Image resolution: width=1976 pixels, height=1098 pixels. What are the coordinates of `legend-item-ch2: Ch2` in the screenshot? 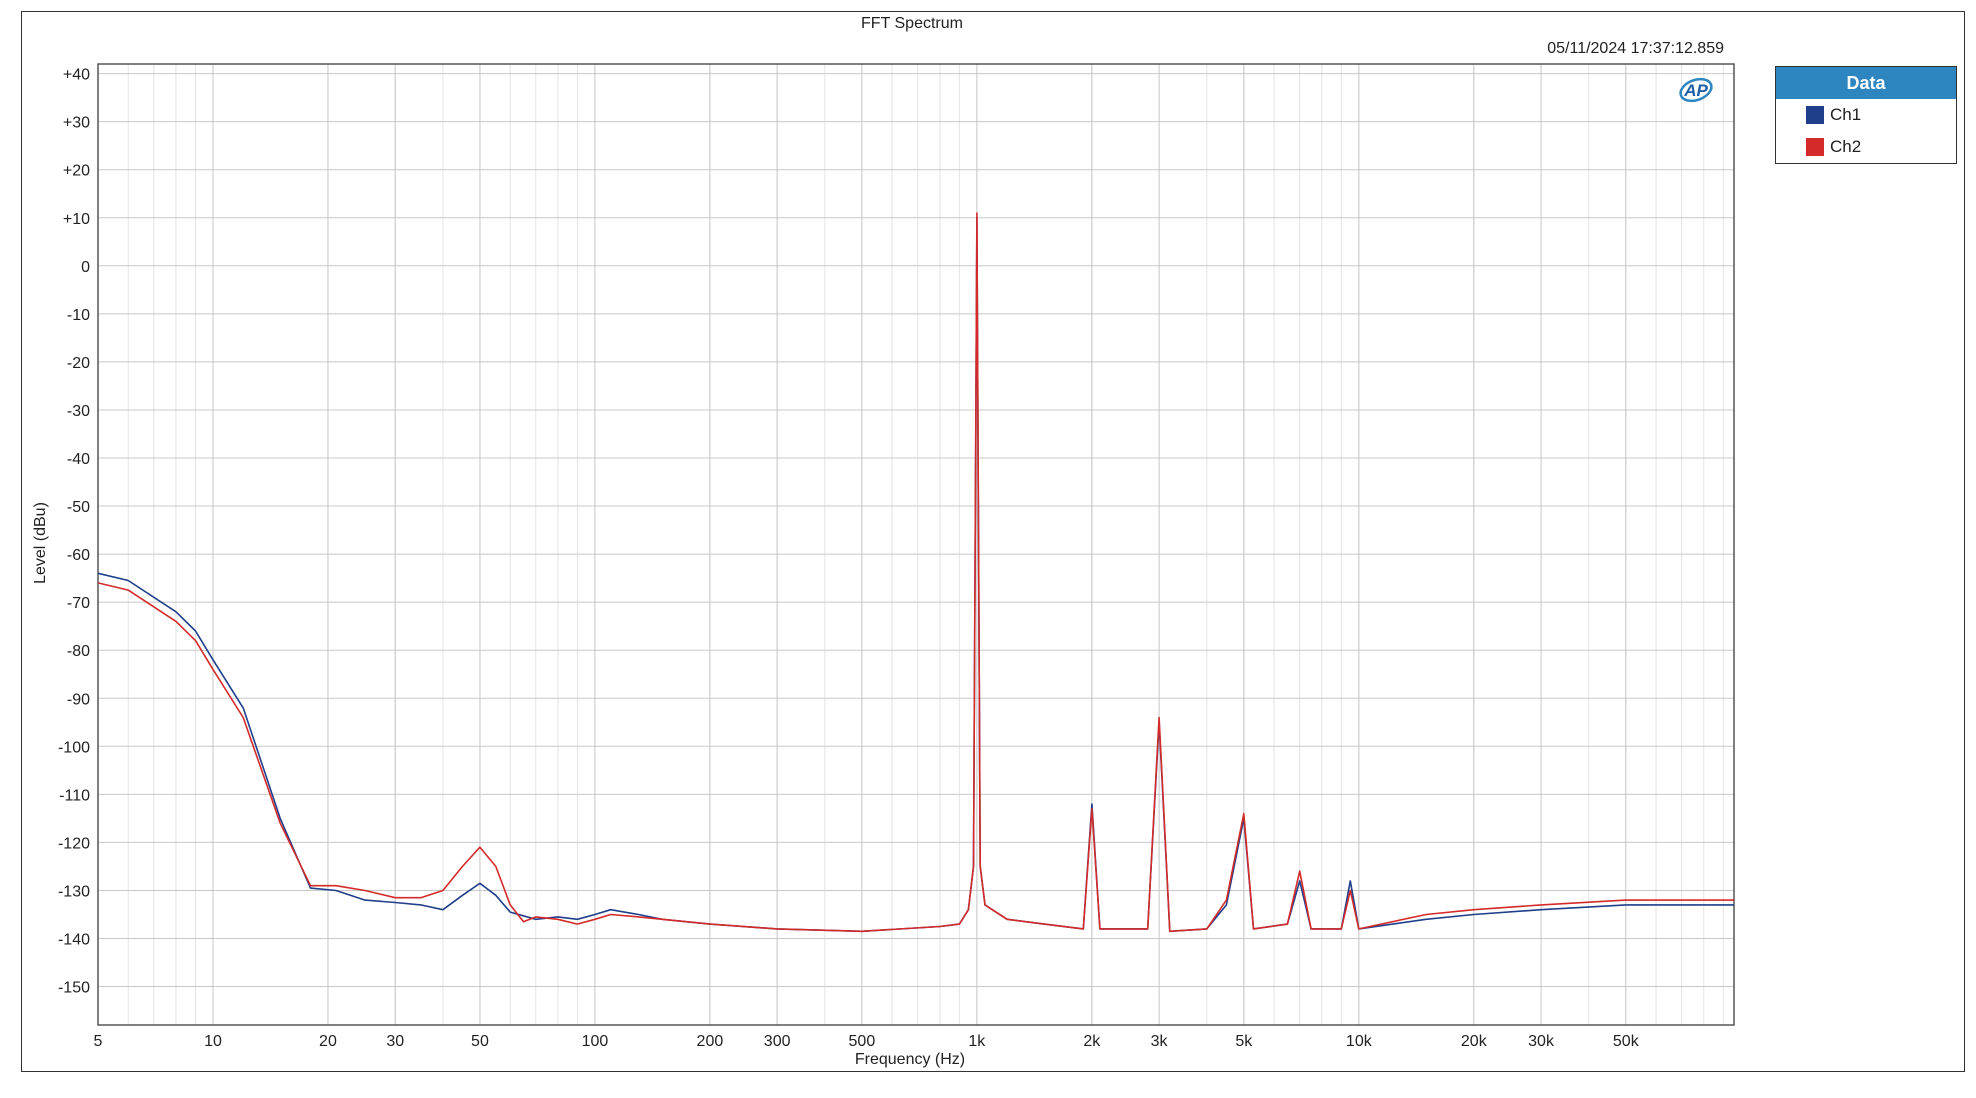 It's located at (1866, 147).